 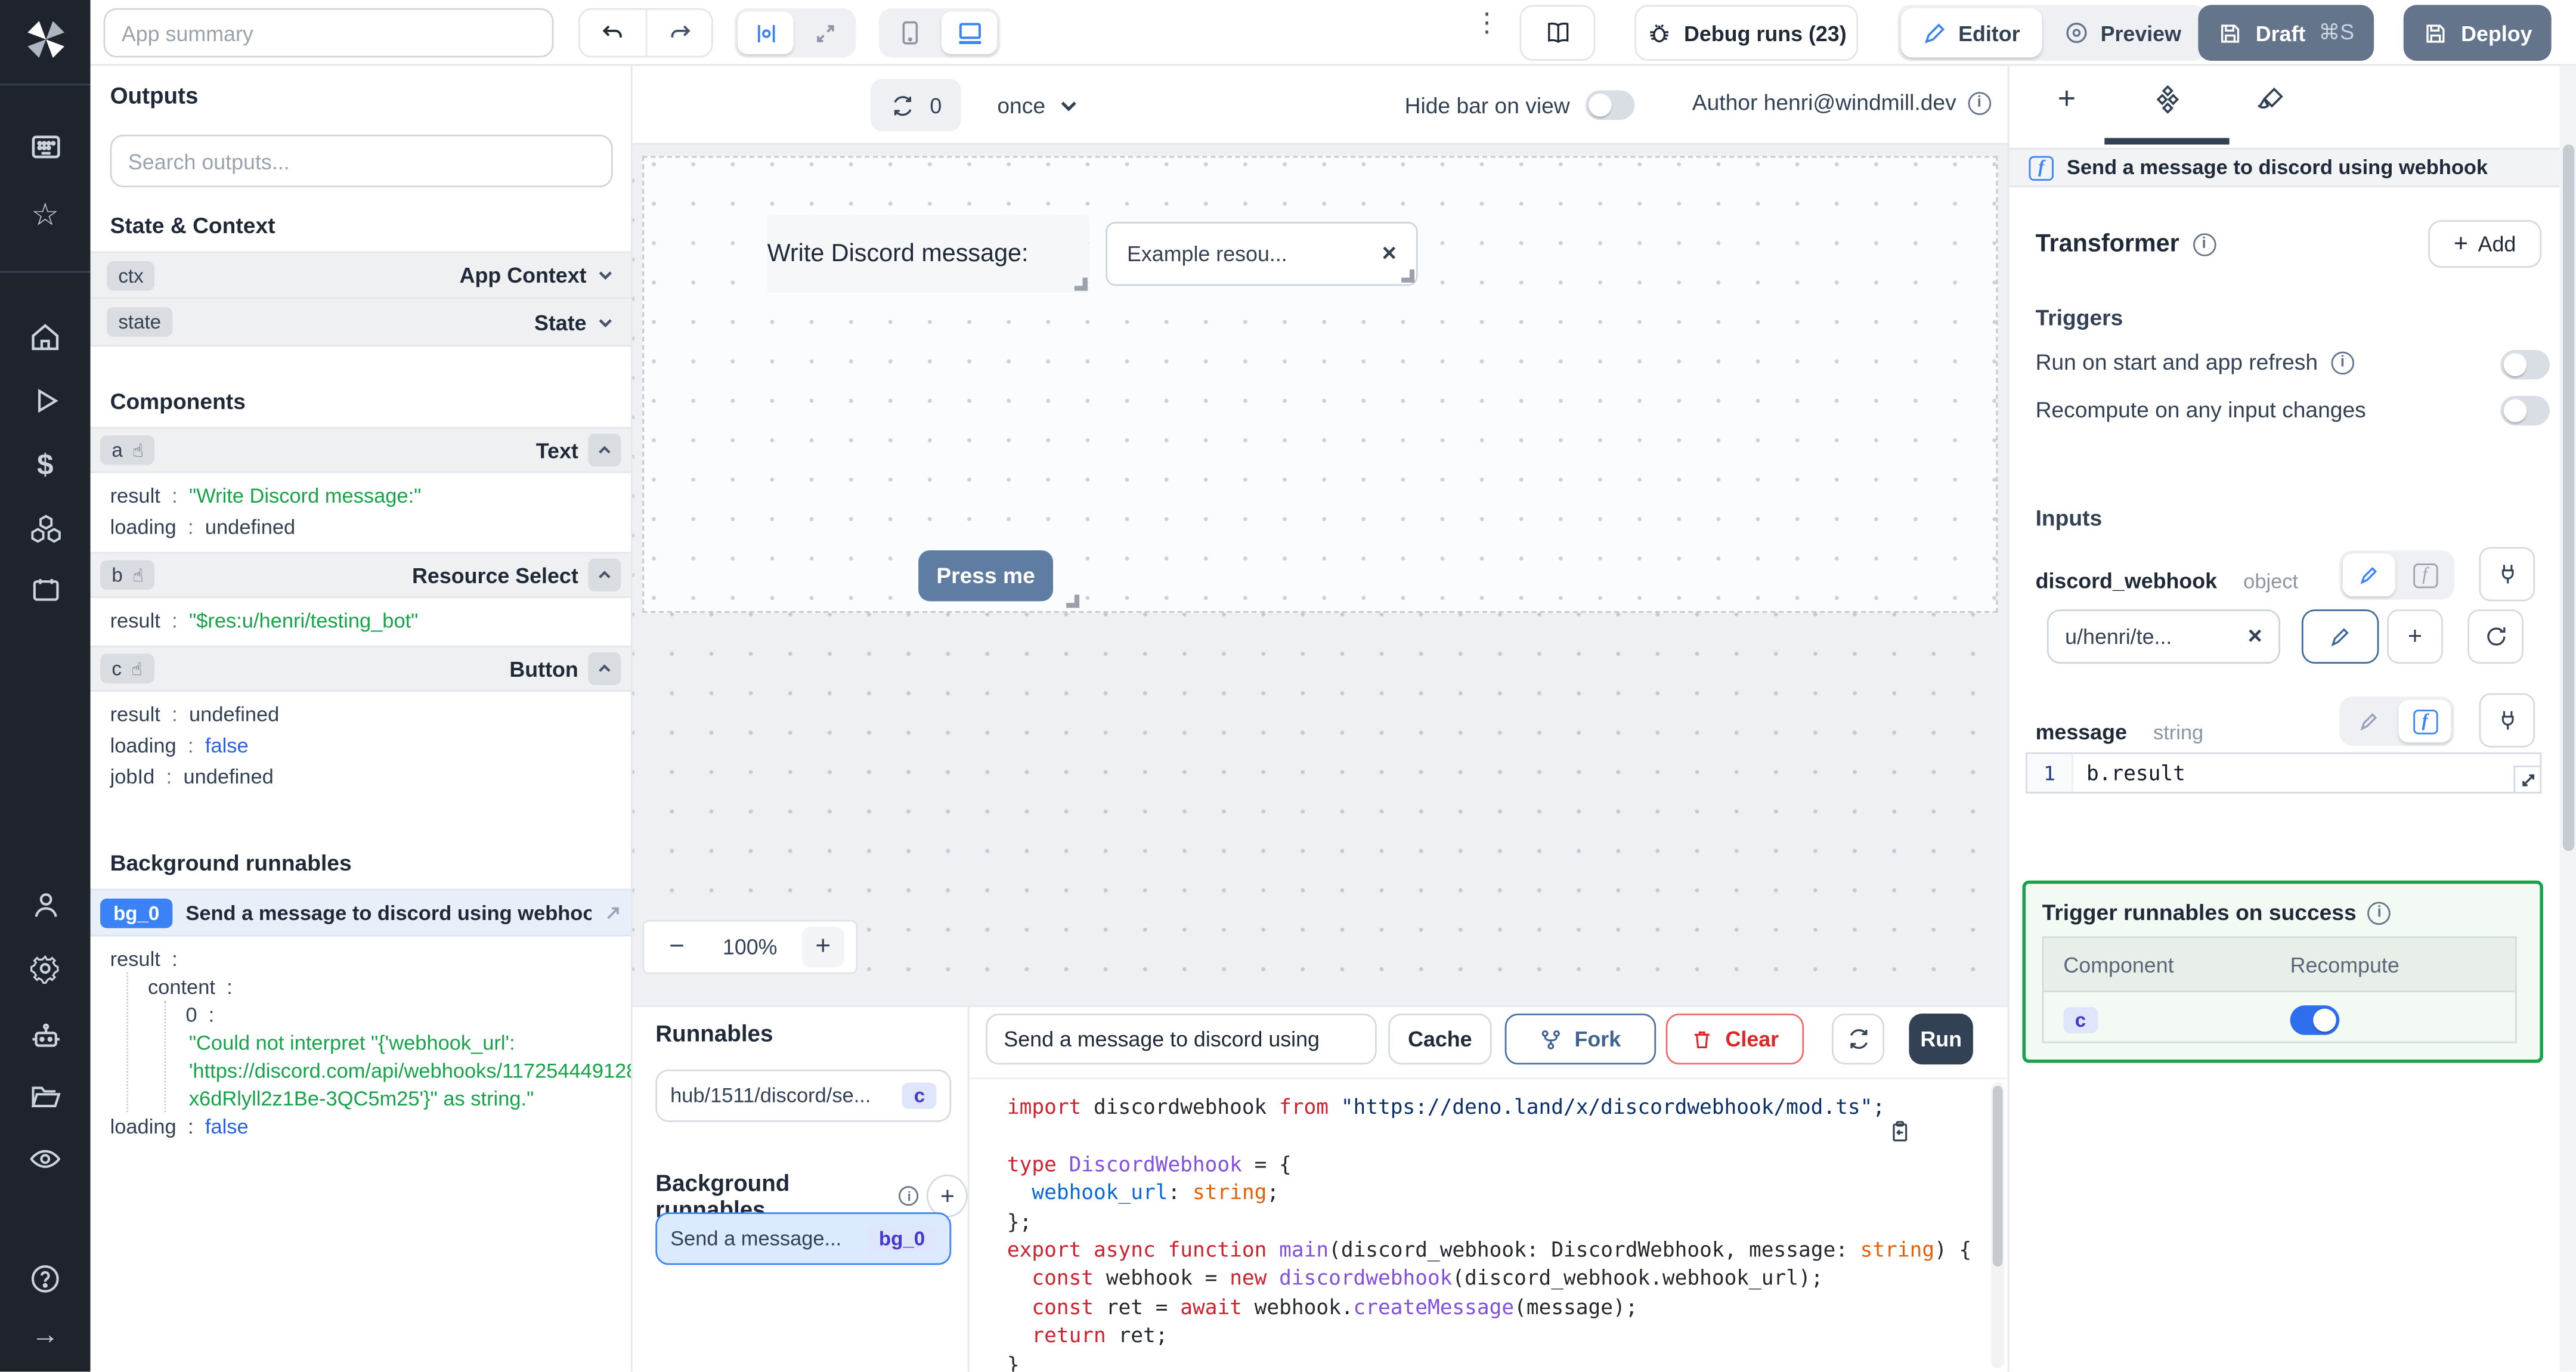 I want to click on outputs-title: Outputs, so click(x=155, y=95).